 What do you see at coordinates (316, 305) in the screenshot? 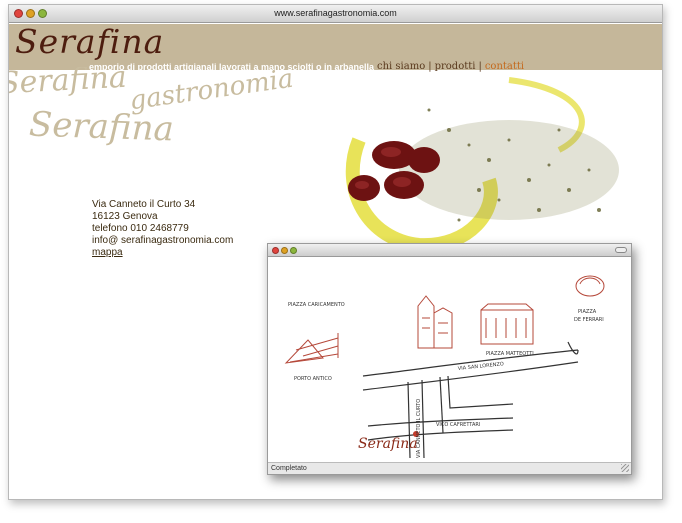
I see `map-label-piazza-caricamento: PIAZZA CARICAMENTO` at bounding box center [316, 305].